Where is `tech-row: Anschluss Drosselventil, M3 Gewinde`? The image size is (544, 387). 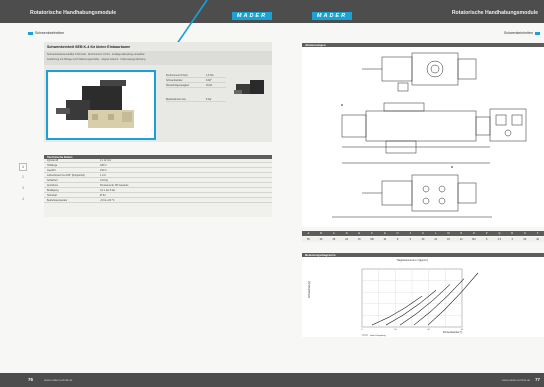 tech-row: Anschluss Drosselventil, M3 Gewinde is located at coordinates (158, 186).